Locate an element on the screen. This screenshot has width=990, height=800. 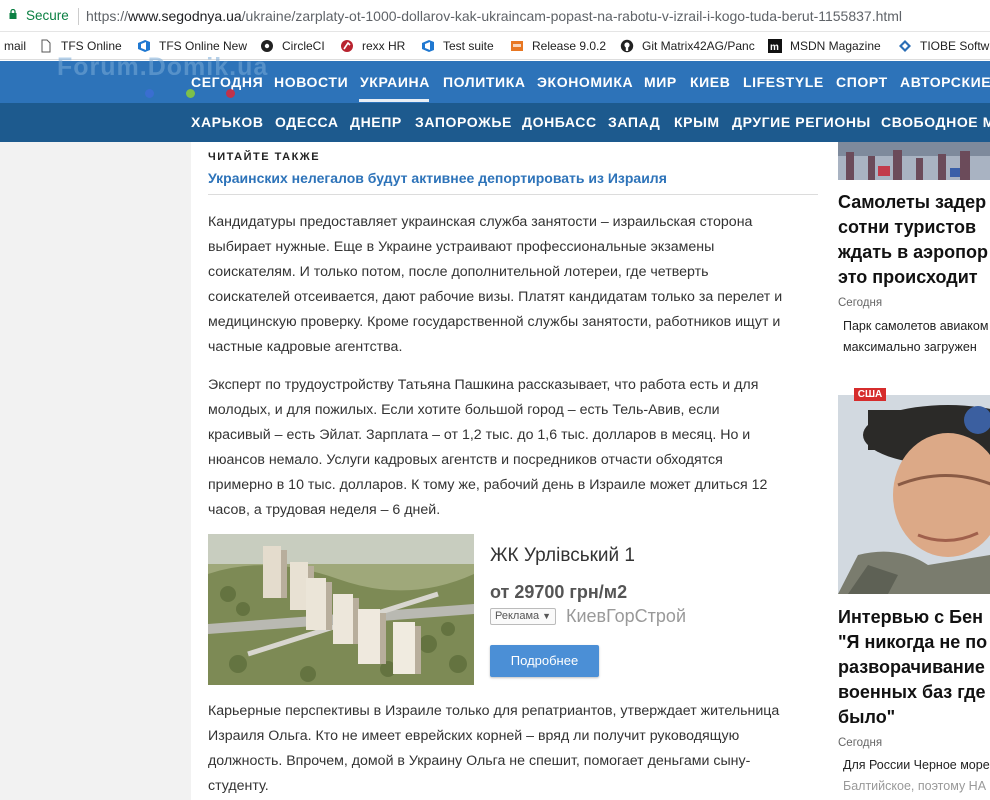
bookmark-mail: mail is located at coordinates (15, 46).